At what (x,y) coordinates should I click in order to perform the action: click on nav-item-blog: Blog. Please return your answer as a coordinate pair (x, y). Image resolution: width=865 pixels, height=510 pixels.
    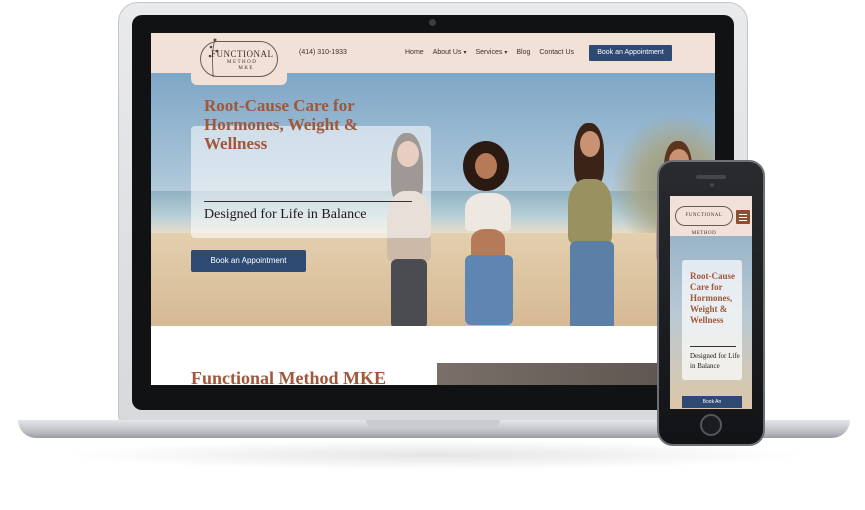
    Looking at the image, I should click on (523, 52).